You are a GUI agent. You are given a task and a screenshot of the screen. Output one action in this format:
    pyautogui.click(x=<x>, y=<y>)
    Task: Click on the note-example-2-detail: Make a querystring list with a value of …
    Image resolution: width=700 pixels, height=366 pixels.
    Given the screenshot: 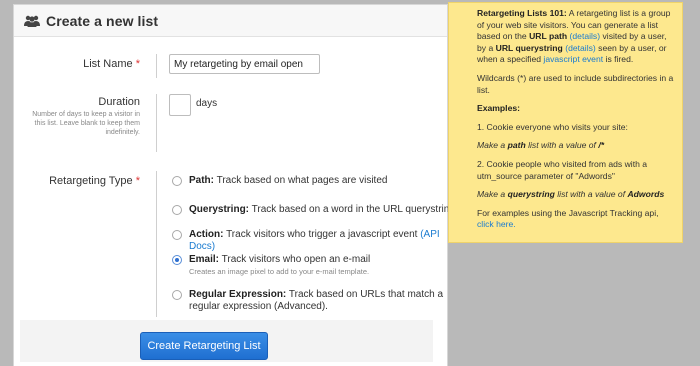 What is the action you would take?
    pyautogui.click(x=571, y=194)
    